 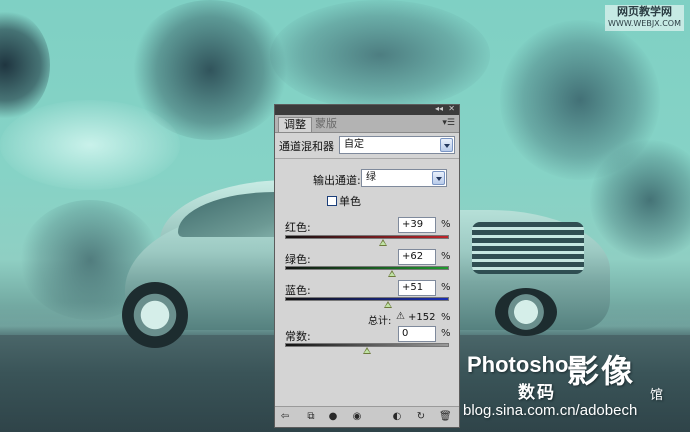 I want to click on panel-title-bar: ◂◂ ✕, so click(x=367, y=109).